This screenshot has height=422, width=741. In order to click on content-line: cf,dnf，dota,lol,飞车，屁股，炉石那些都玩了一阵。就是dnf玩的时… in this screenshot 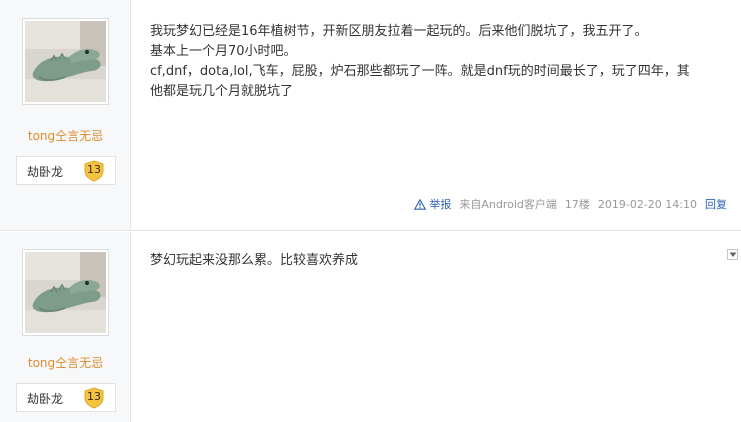, I will do `click(420, 71)`.